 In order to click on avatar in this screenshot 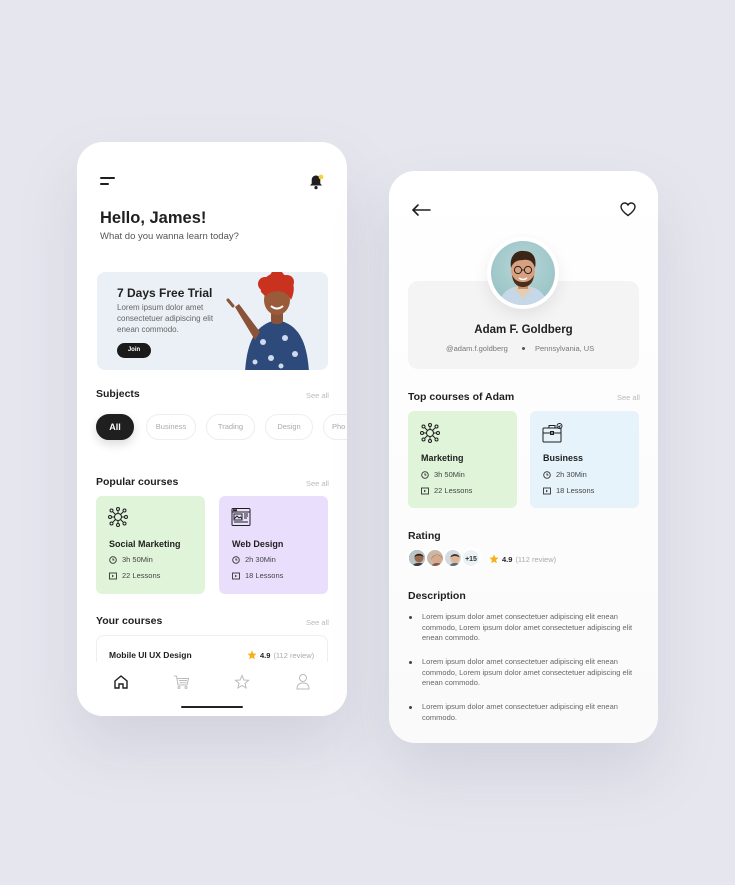, I will do `click(523, 273)`.